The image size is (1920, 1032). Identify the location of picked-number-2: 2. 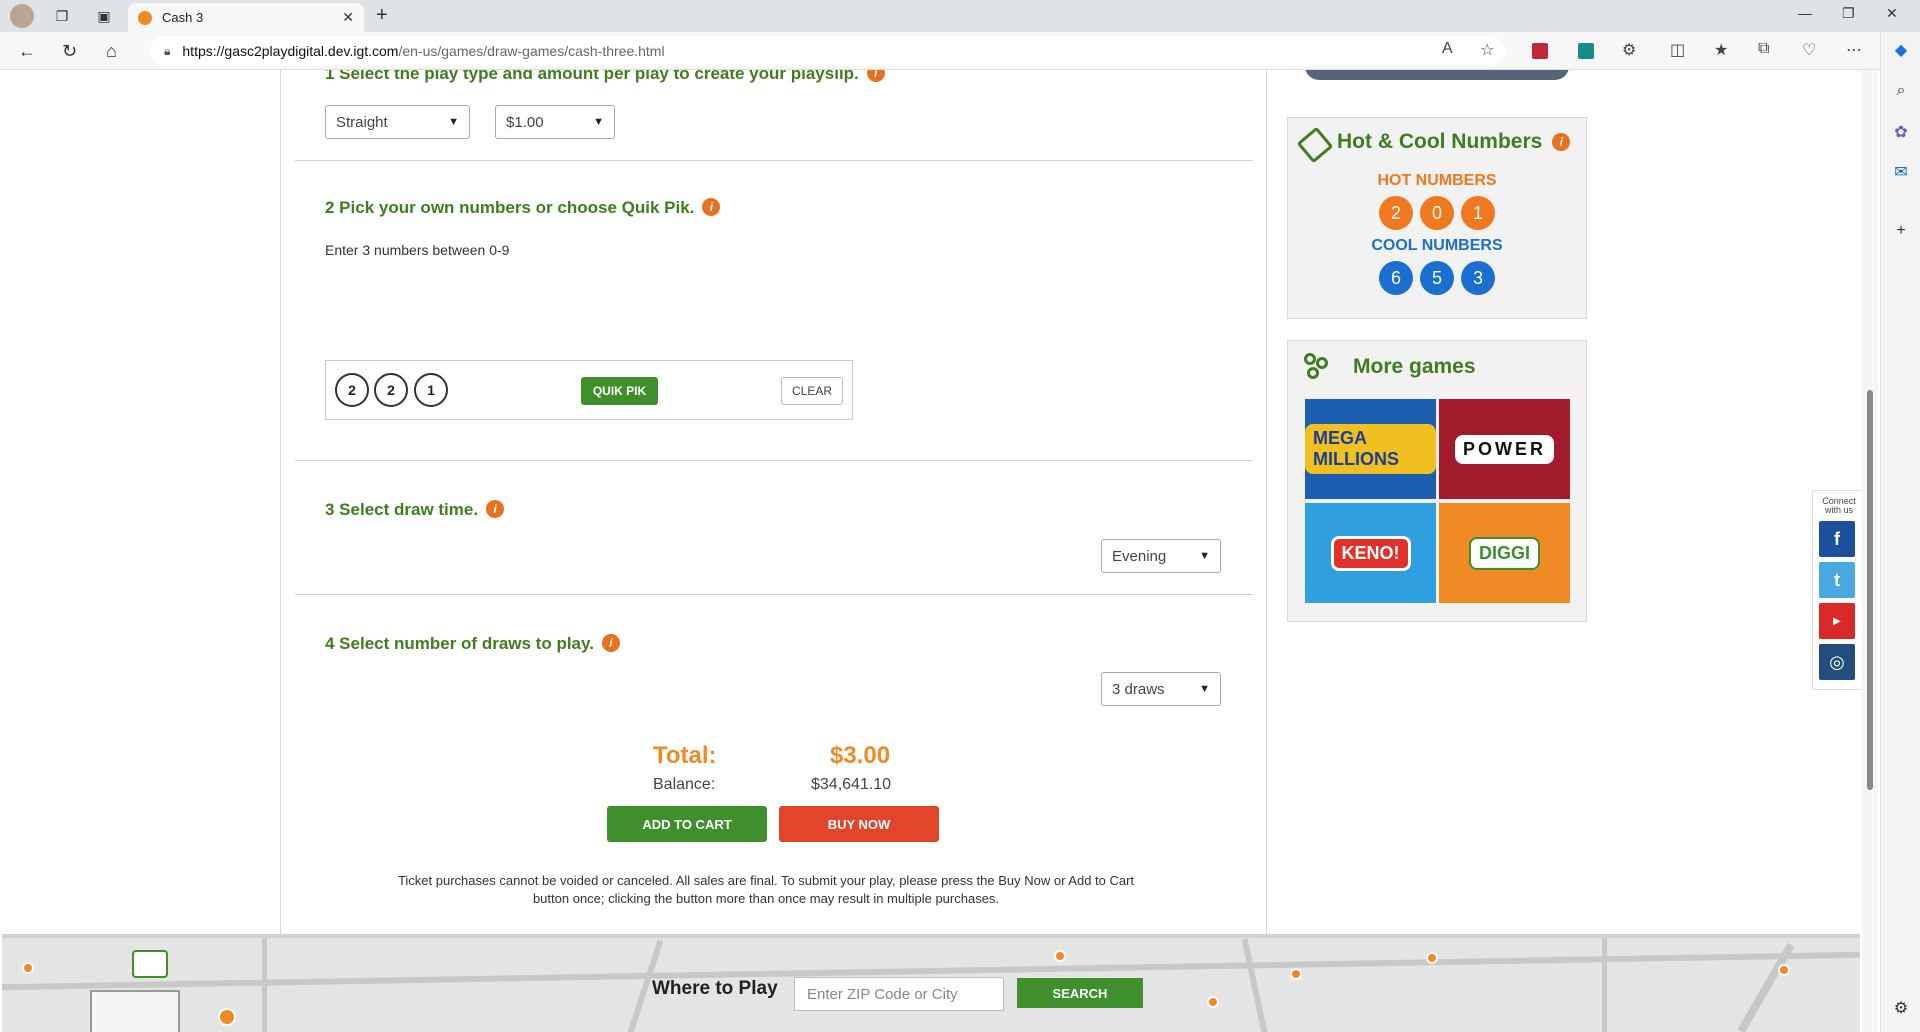
(391, 390).